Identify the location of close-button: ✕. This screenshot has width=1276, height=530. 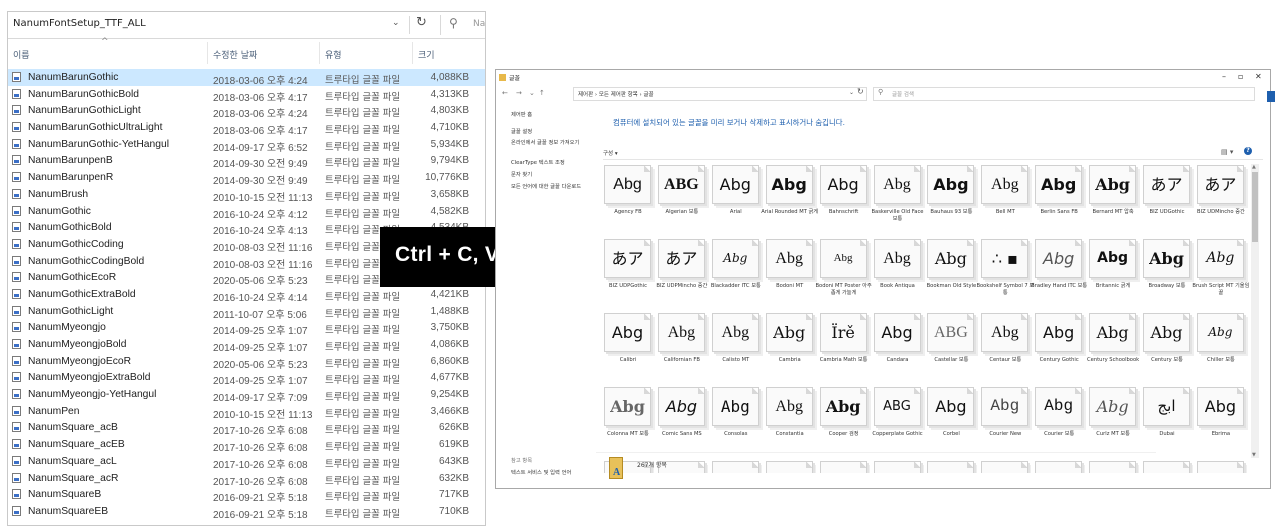
(1258, 76).